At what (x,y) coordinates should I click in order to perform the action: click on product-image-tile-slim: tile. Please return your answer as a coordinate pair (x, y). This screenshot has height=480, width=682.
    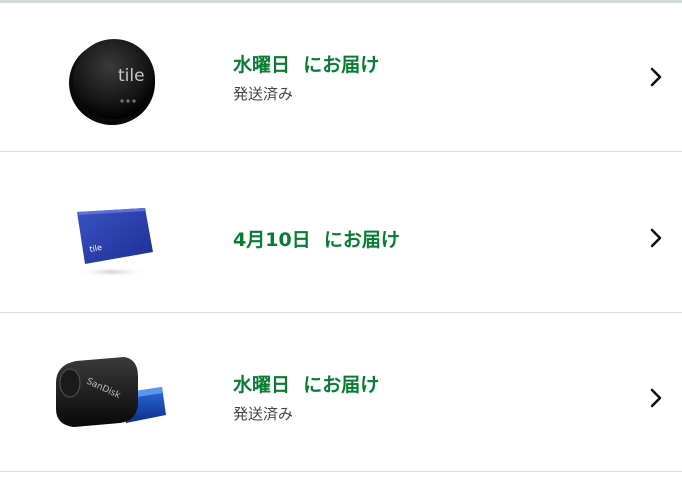
    Looking at the image, I should click on (115, 240).